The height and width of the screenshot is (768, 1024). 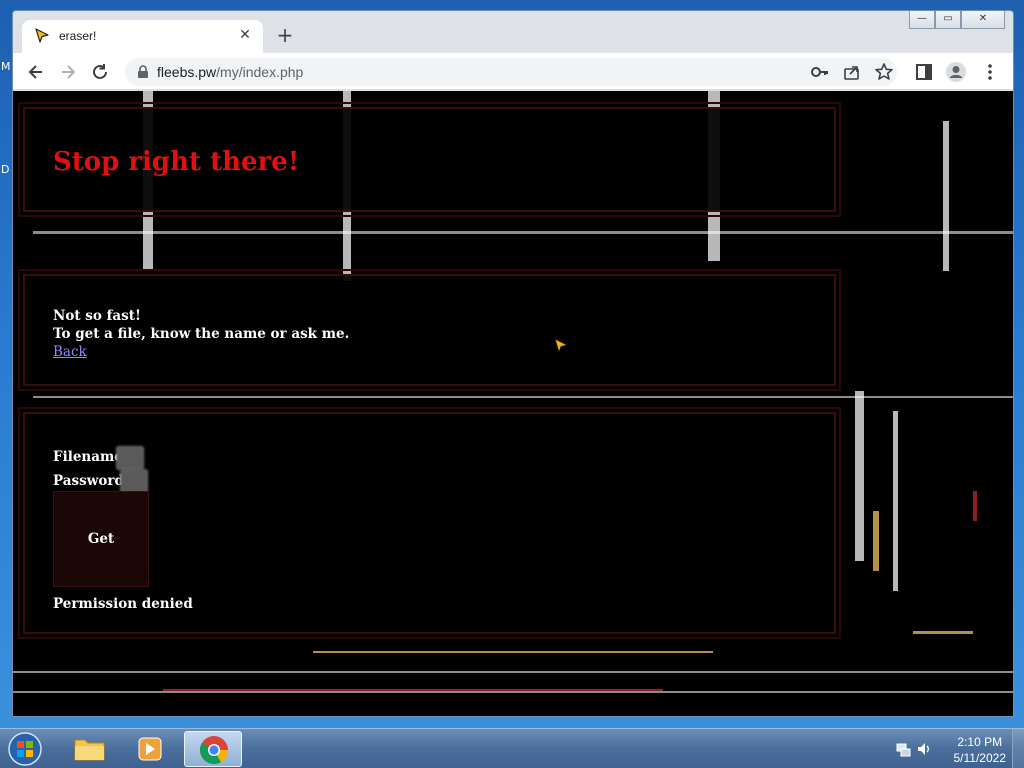 I want to click on tab-strip: eraser! ✕ + — ▭ ✕, so click(x=513, y=32).